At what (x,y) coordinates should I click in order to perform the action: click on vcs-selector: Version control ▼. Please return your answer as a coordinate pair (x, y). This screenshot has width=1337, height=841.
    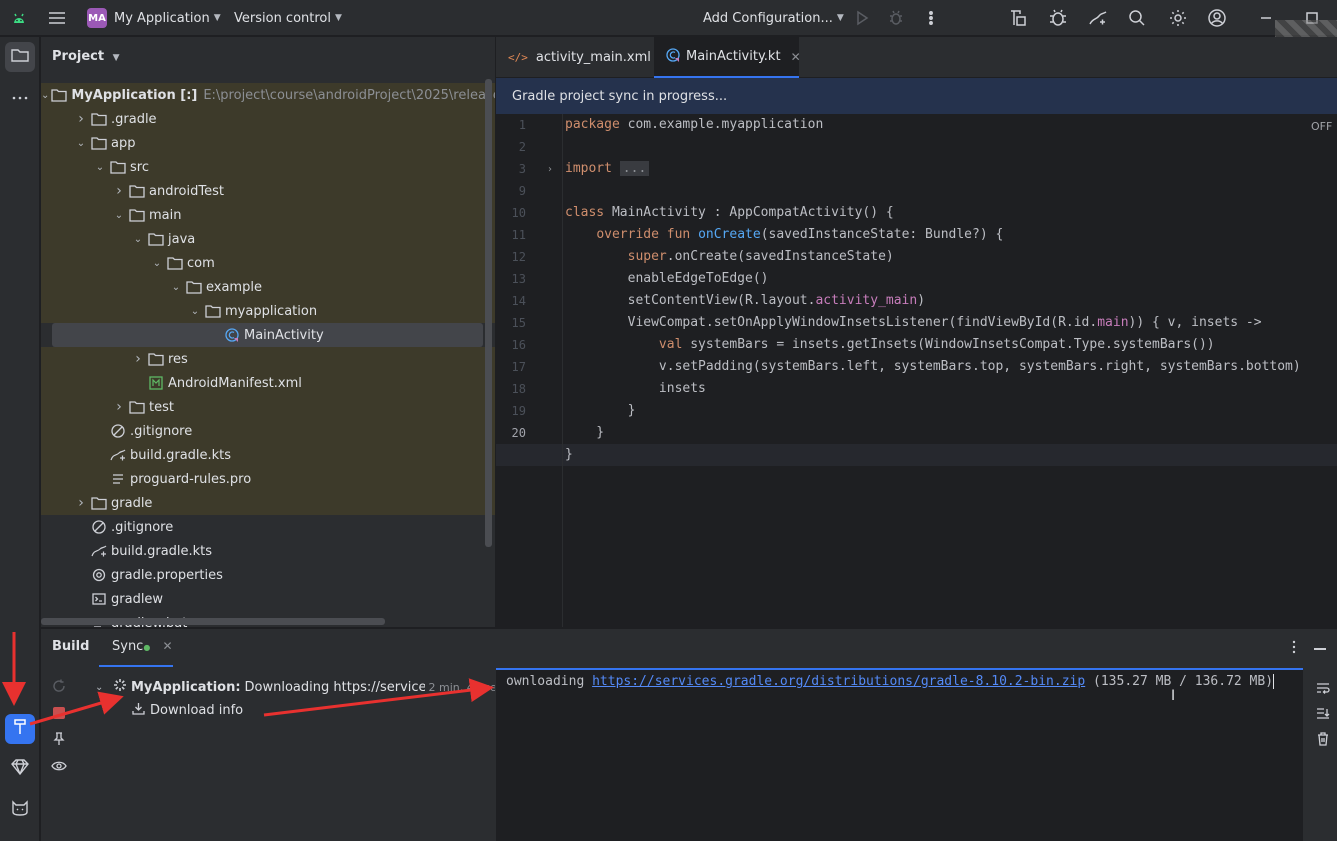
    Looking at the image, I should click on (288, 18).